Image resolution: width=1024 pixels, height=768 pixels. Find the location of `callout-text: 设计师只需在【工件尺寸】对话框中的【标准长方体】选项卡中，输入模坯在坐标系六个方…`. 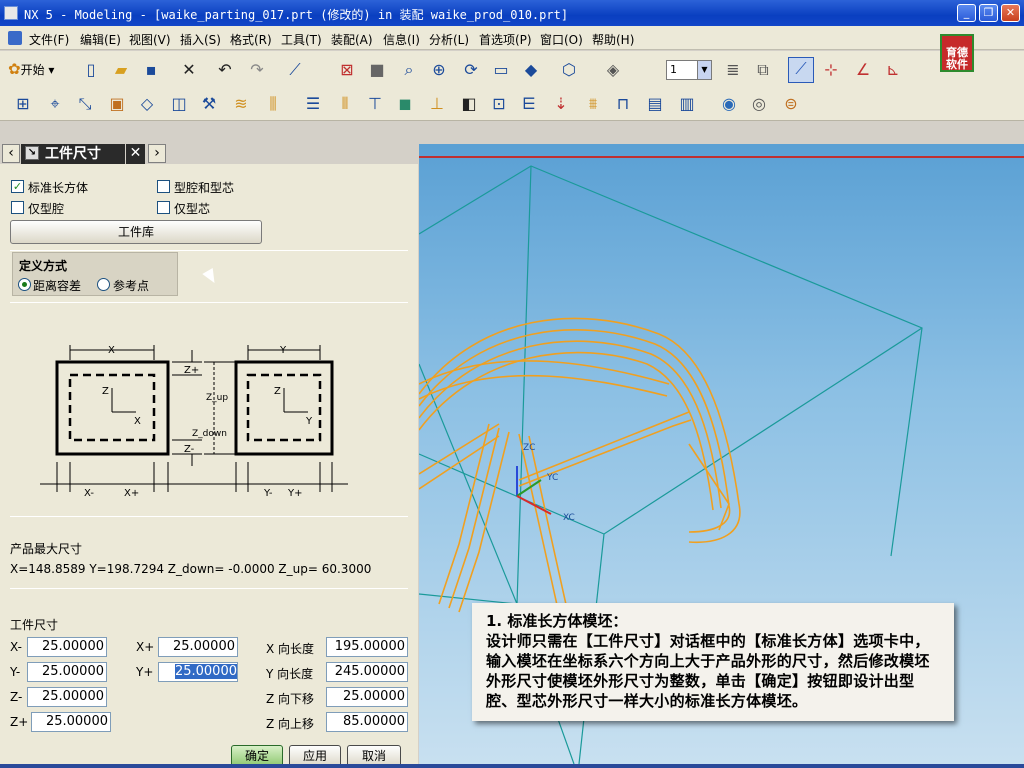

callout-text: 设计师只需在【工件尺寸】对话框中的【标准长方体】选项卡中，输入模坯在坐标系六个方… is located at coordinates (708, 671).